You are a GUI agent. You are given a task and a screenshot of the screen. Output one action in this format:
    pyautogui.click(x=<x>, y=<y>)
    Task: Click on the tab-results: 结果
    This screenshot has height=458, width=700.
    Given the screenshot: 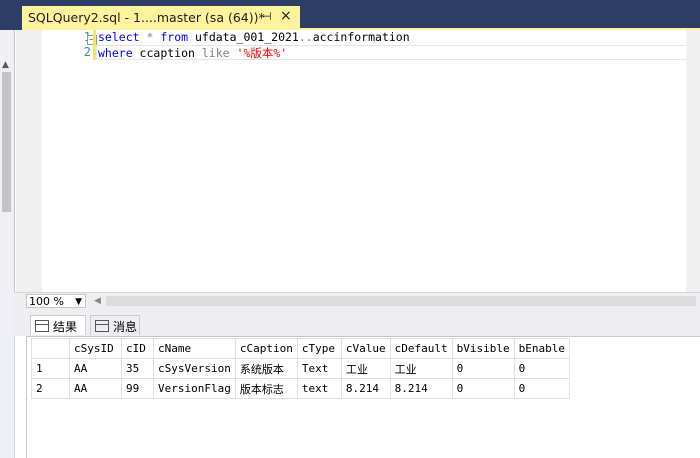 What is the action you would take?
    pyautogui.click(x=58, y=325)
    